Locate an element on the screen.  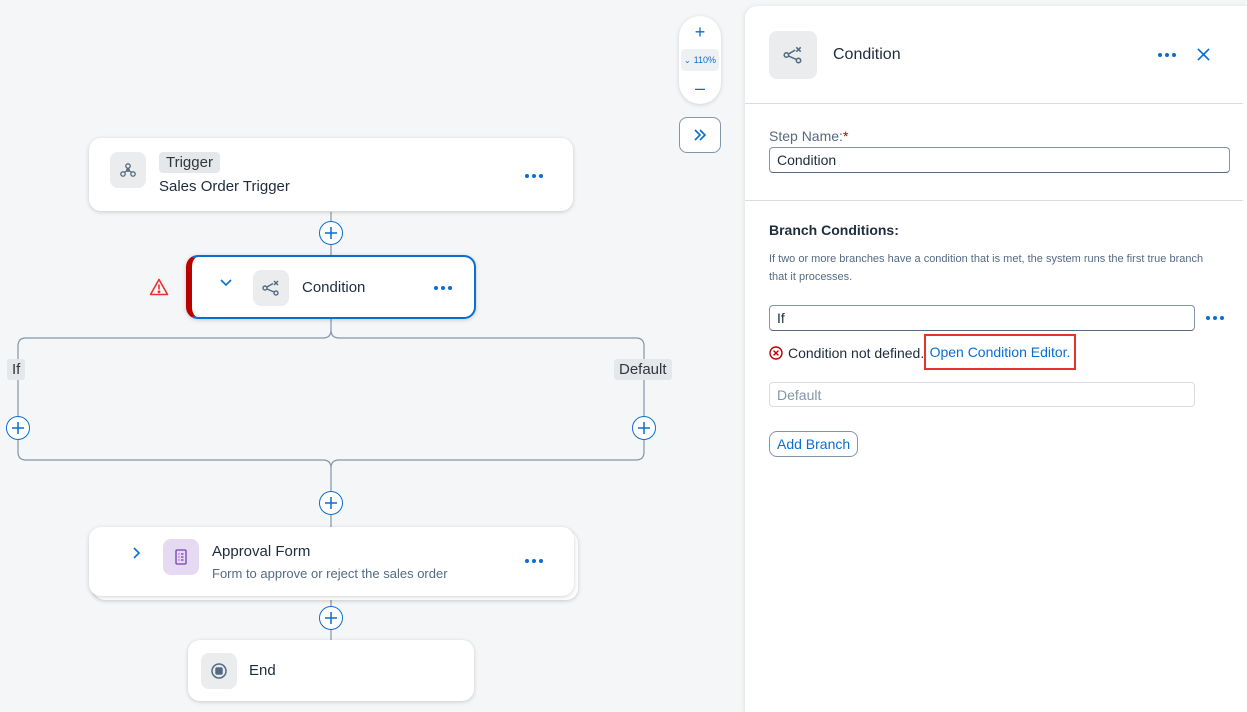
step-name-input is located at coordinates (999, 160).